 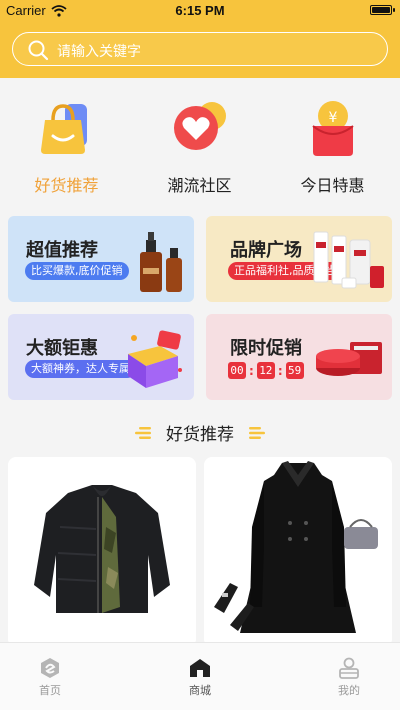 What do you see at coordinates (348, 260) in the screenshot?
I see `skincare-set-image` at bounding box center [348, 260].